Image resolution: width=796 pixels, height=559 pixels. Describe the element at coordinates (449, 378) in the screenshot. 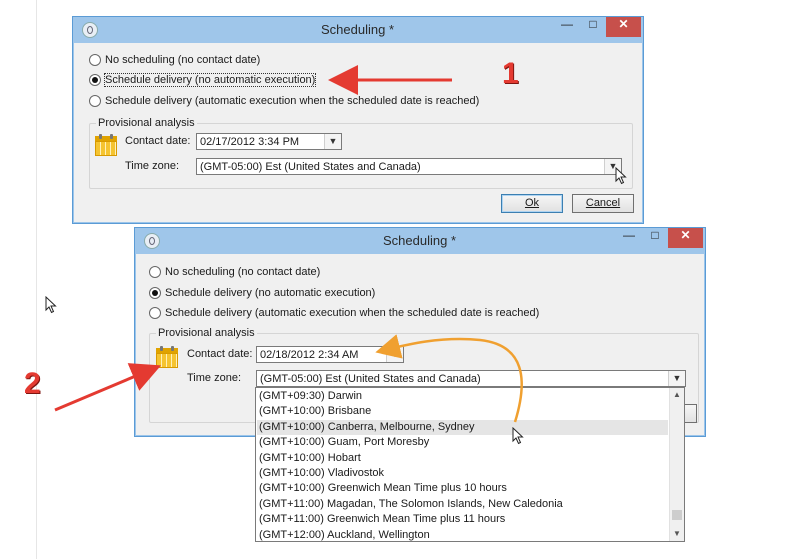

I see `orange-curved-arrow` at that location.